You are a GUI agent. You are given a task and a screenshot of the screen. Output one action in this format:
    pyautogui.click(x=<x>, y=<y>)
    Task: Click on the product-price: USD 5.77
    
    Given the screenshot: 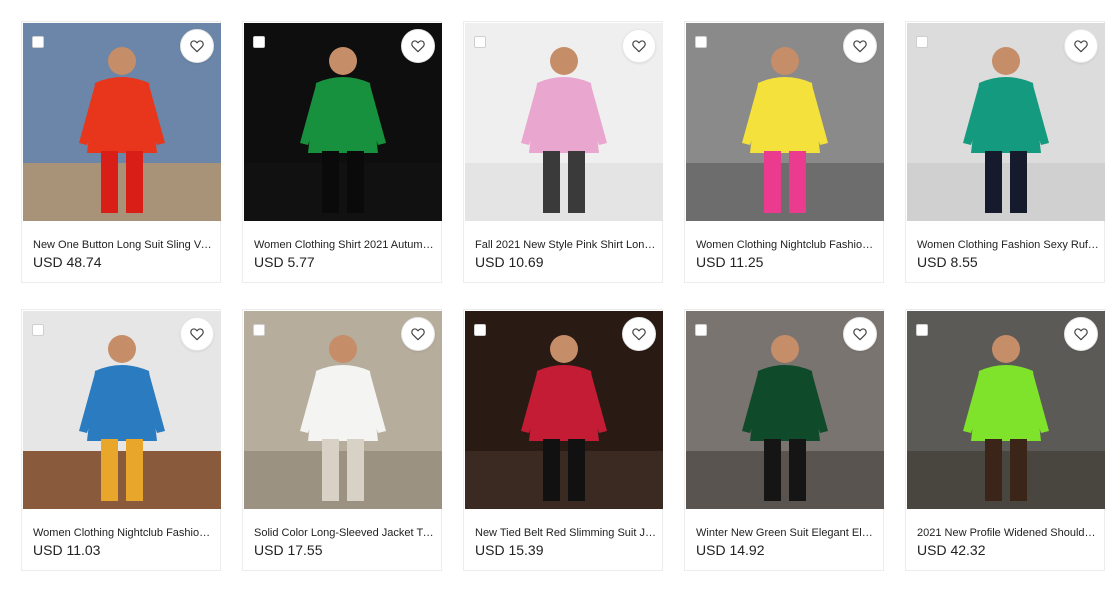 What is the action you would take?
    pyautogui.click(x=284, y=262)
    